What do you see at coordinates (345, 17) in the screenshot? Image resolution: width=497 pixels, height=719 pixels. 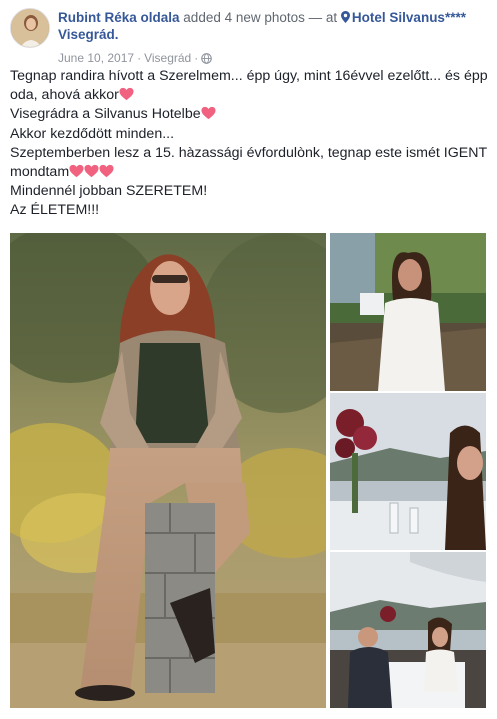 I see `map-pin-icon` at bounding box center [345, 17].